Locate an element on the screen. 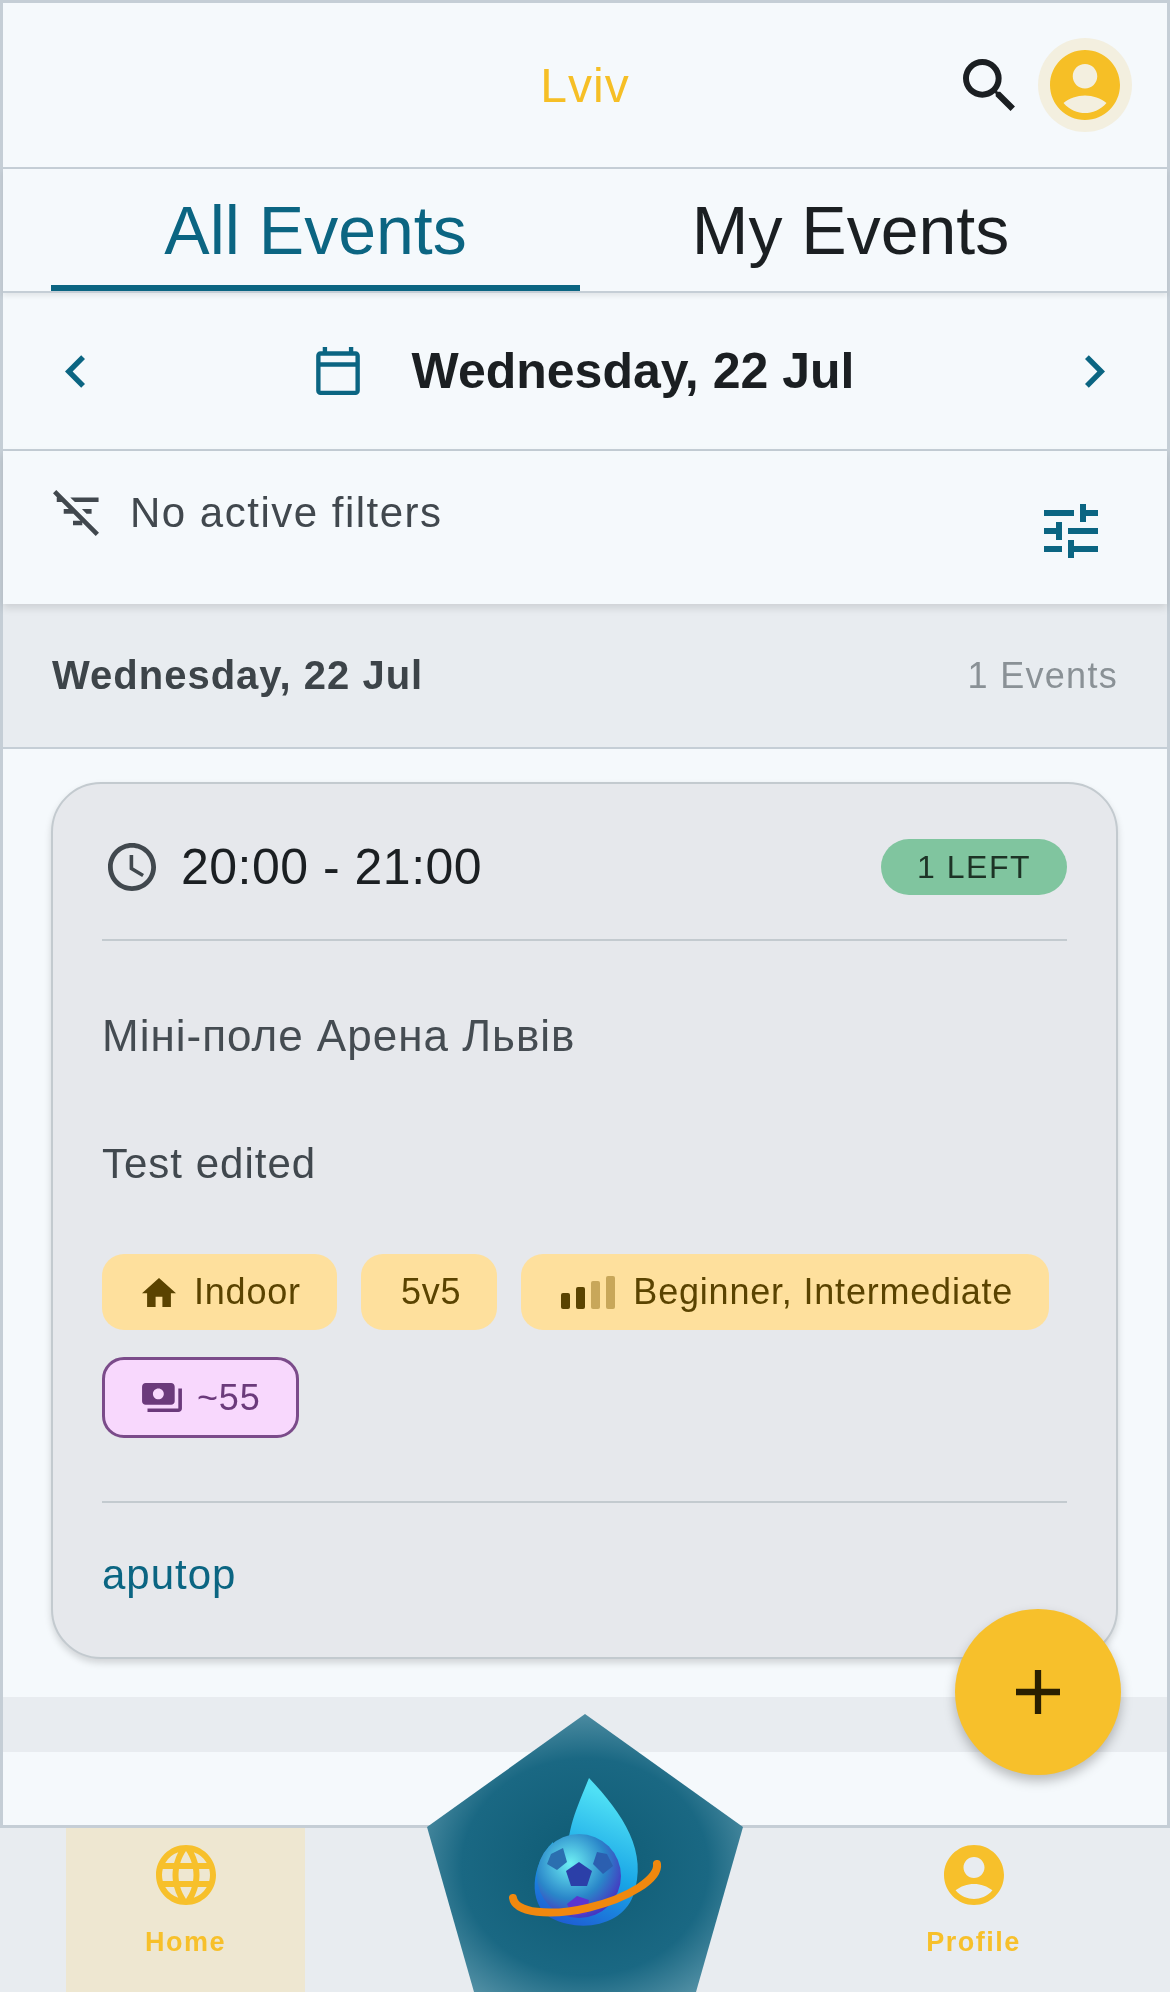 Image resolution: width=1170 pixels, height=1992 pixels. flaming-ball-icon is located at coordinates (585, 1852).